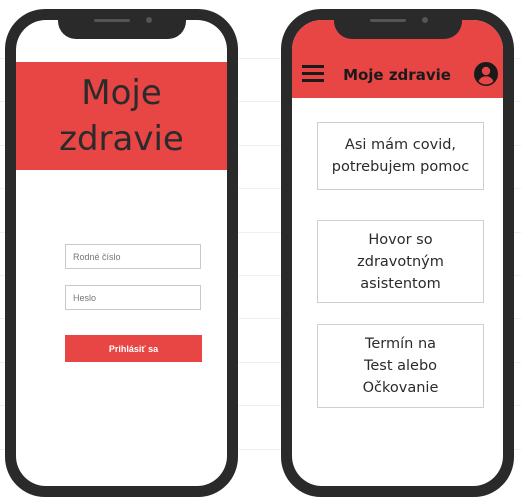 This screenshot has width=521, height=502. I want to click on card-text-line: asistentom, so click(400, 283).